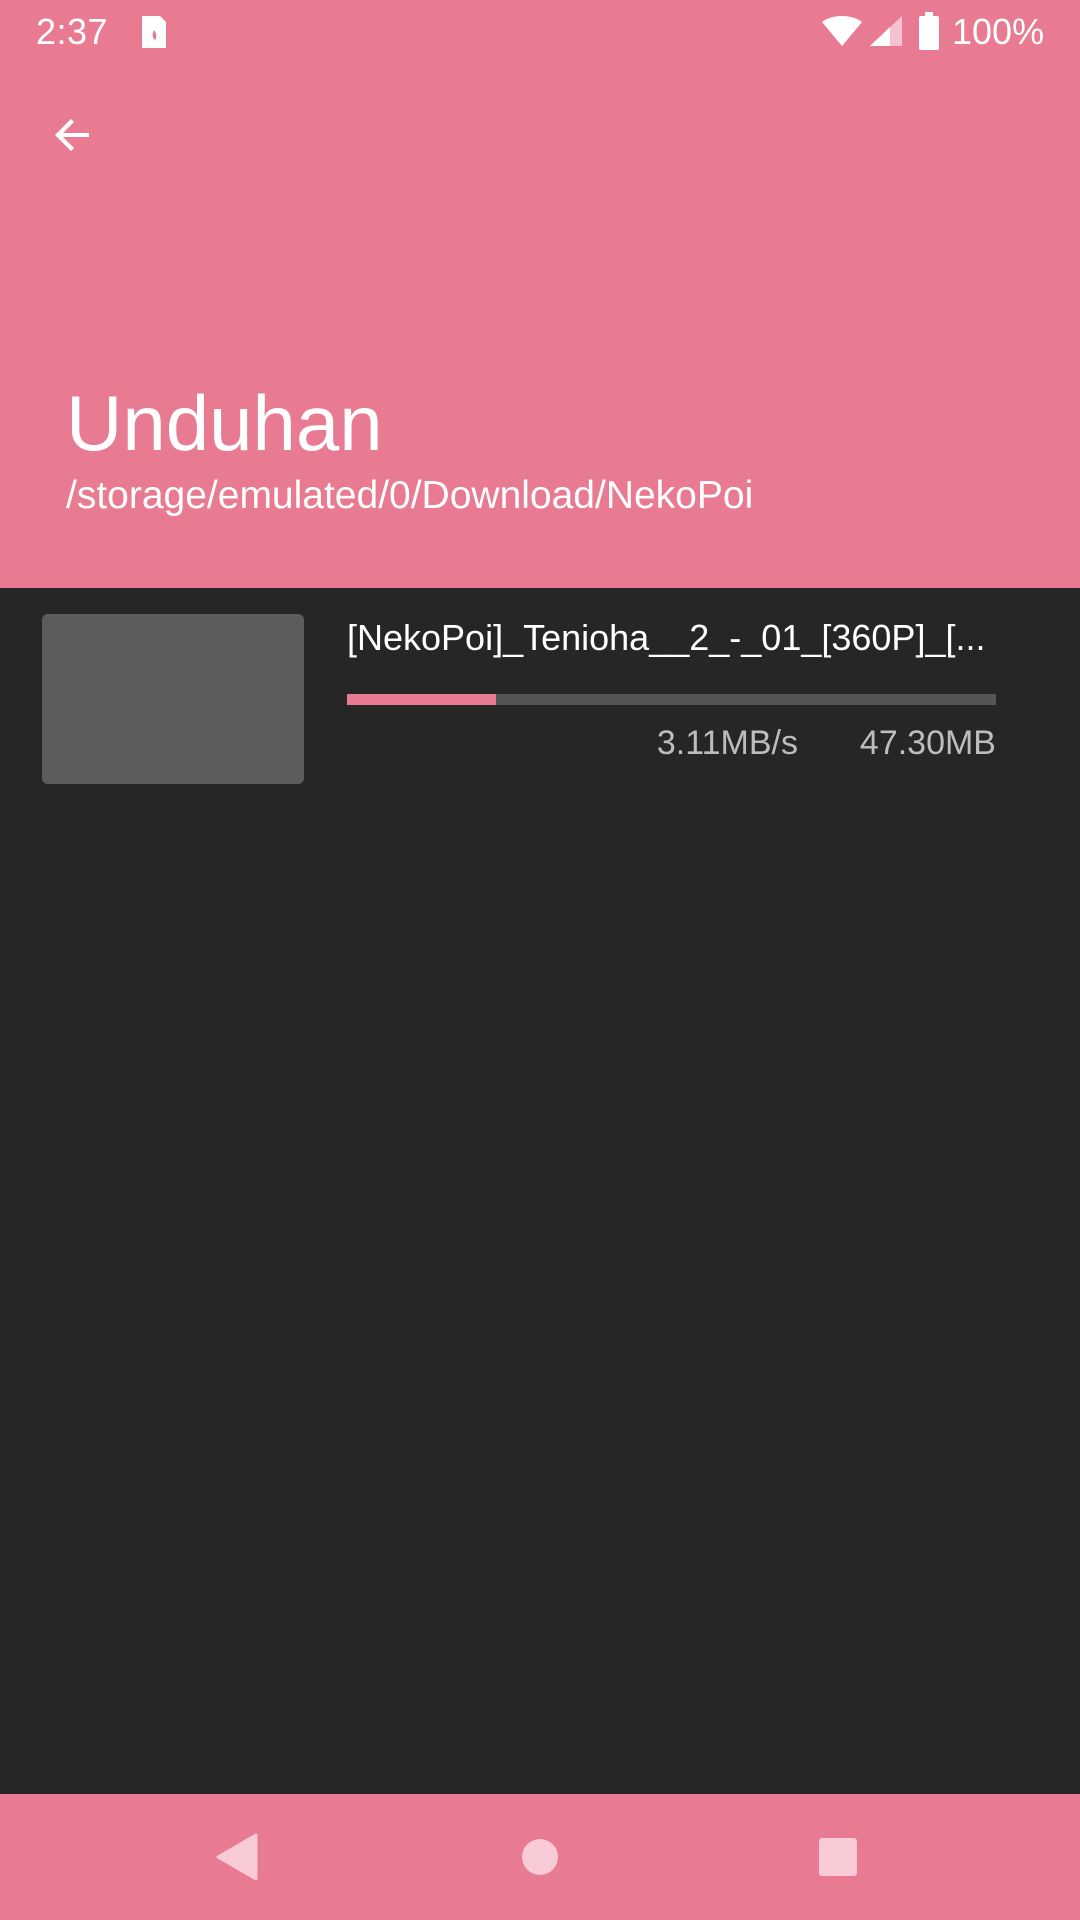  Describe the element at coordinates (927, 743) in the screenshot. I see `file-size: 47.30MB` at that location.